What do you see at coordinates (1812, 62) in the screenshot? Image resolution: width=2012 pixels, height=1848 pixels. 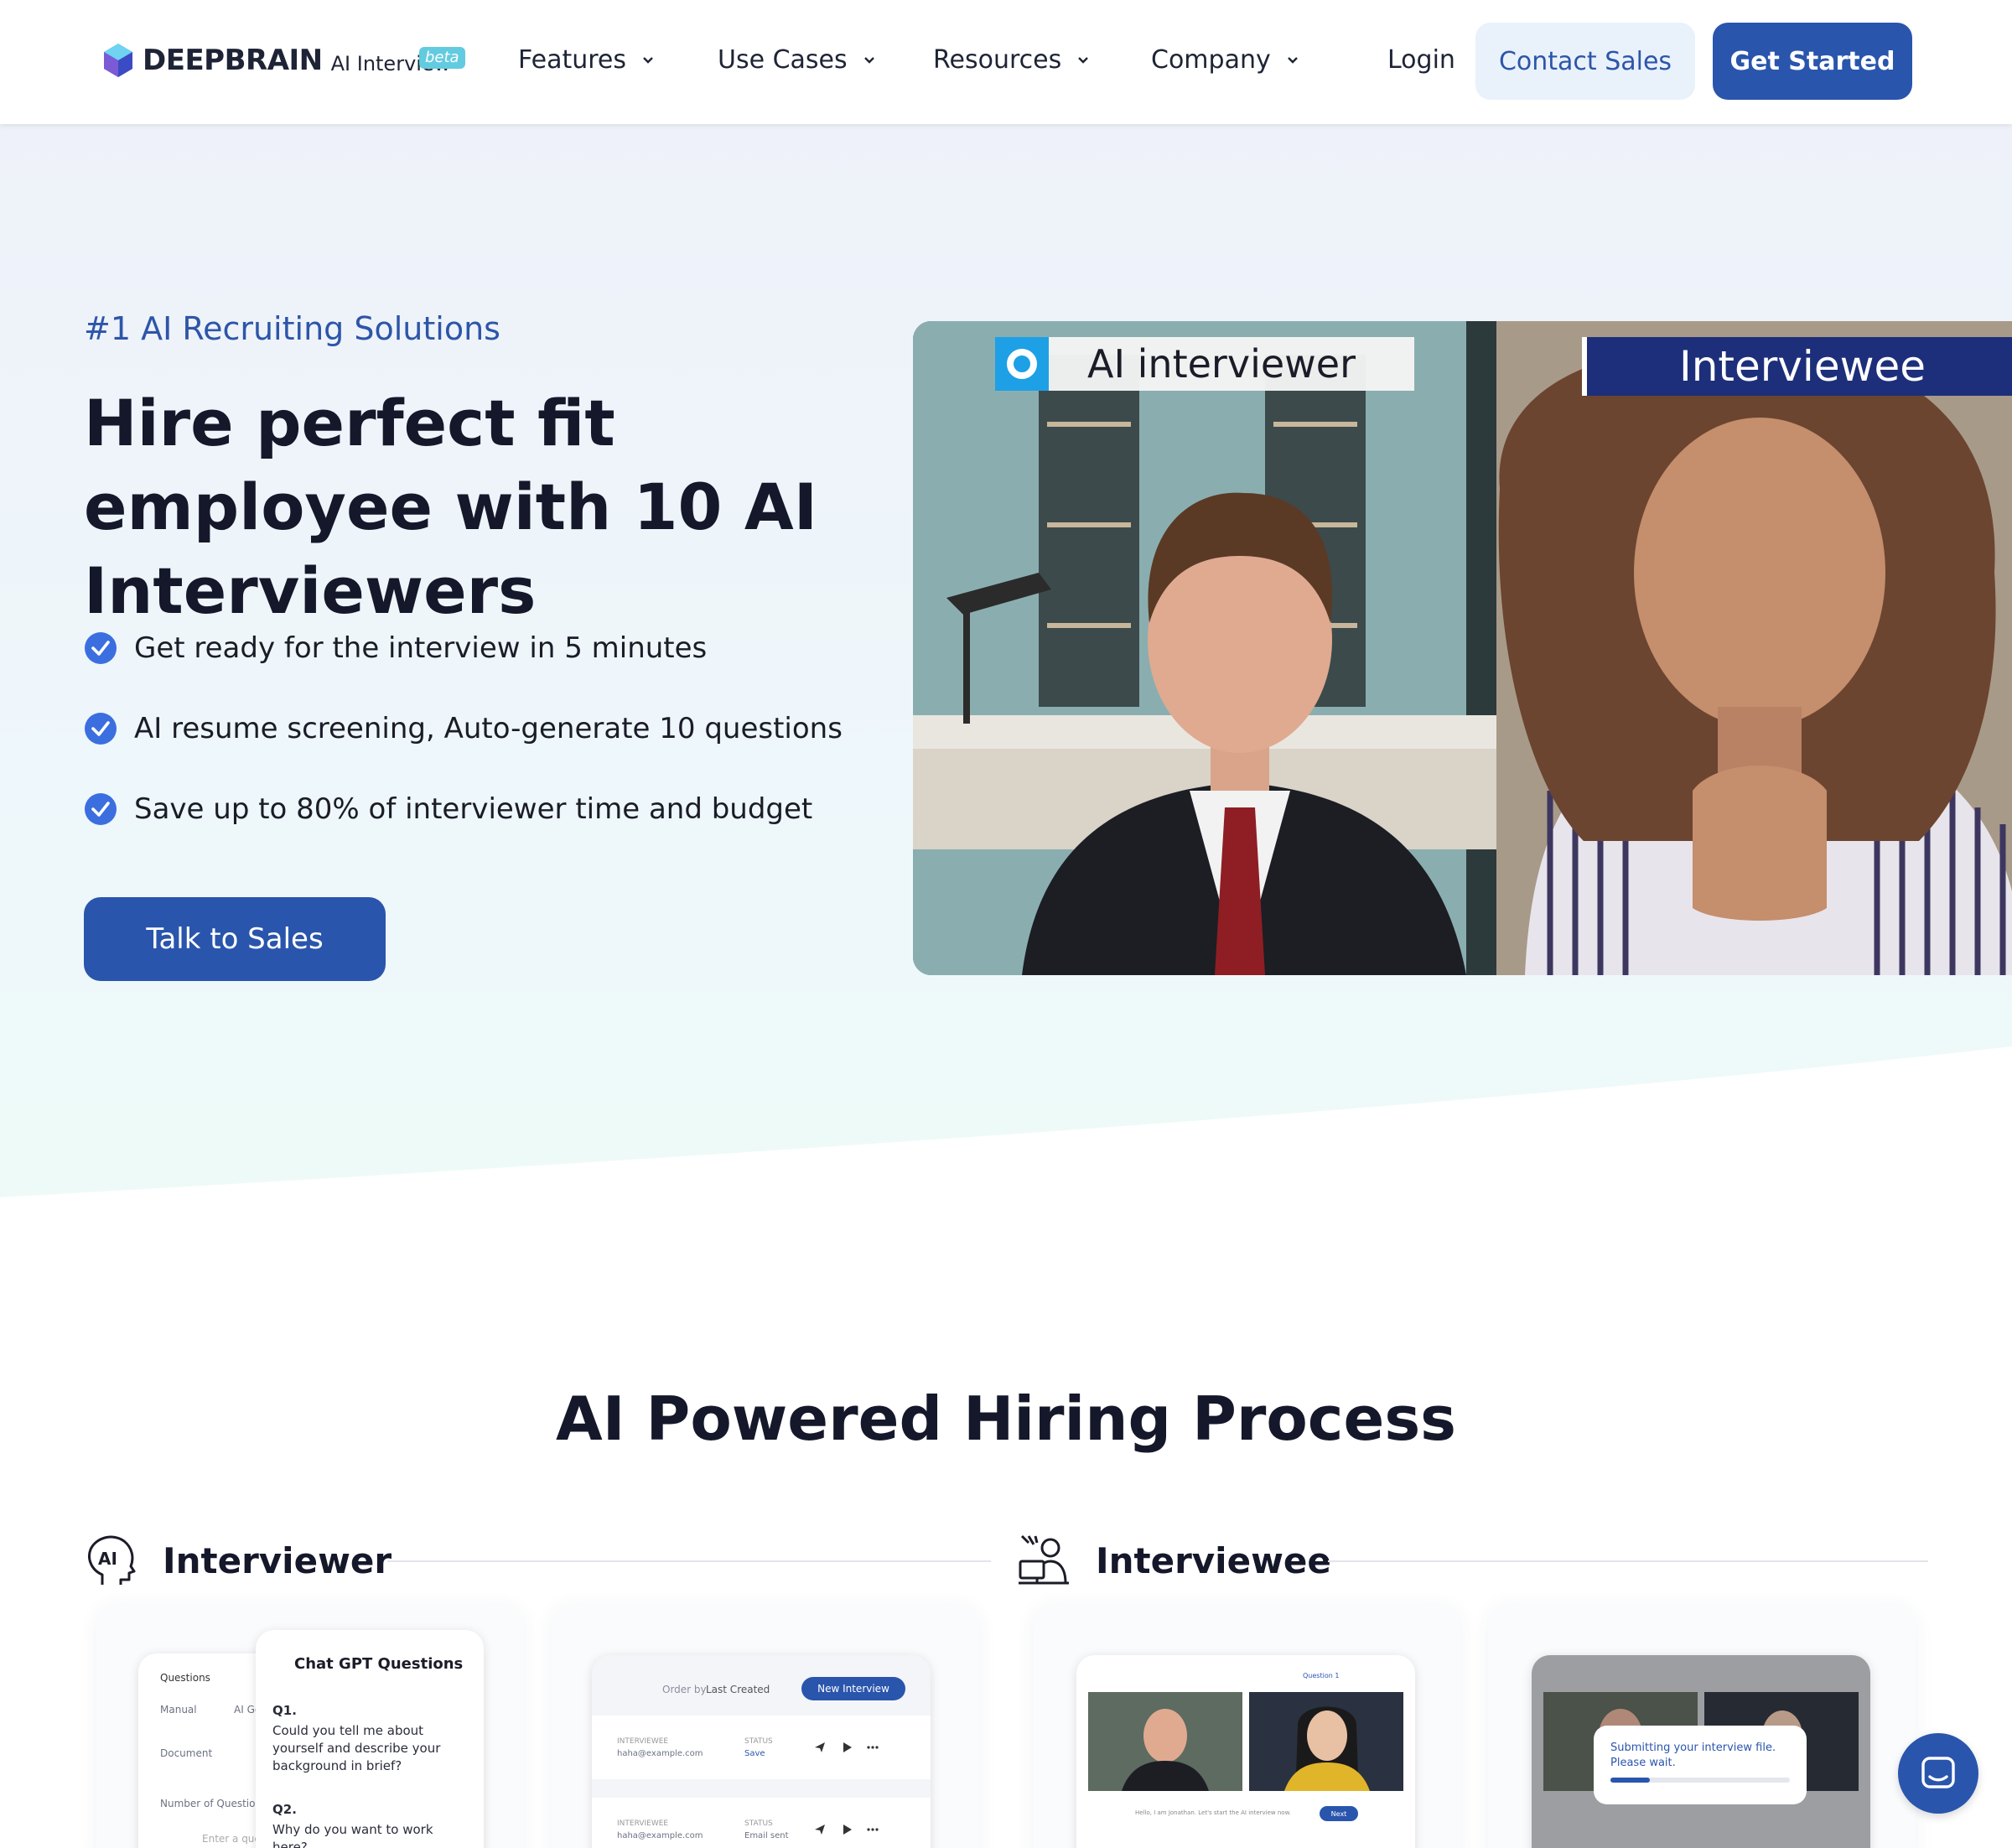 I see `get-started-button: Get Started` at bounding box center [1812, 62].